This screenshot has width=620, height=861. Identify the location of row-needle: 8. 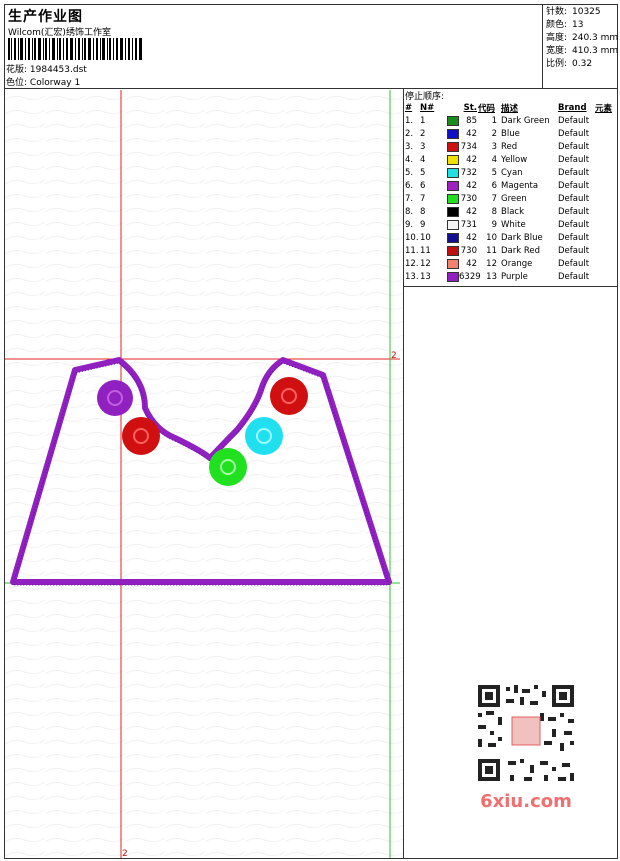
(423, 211).